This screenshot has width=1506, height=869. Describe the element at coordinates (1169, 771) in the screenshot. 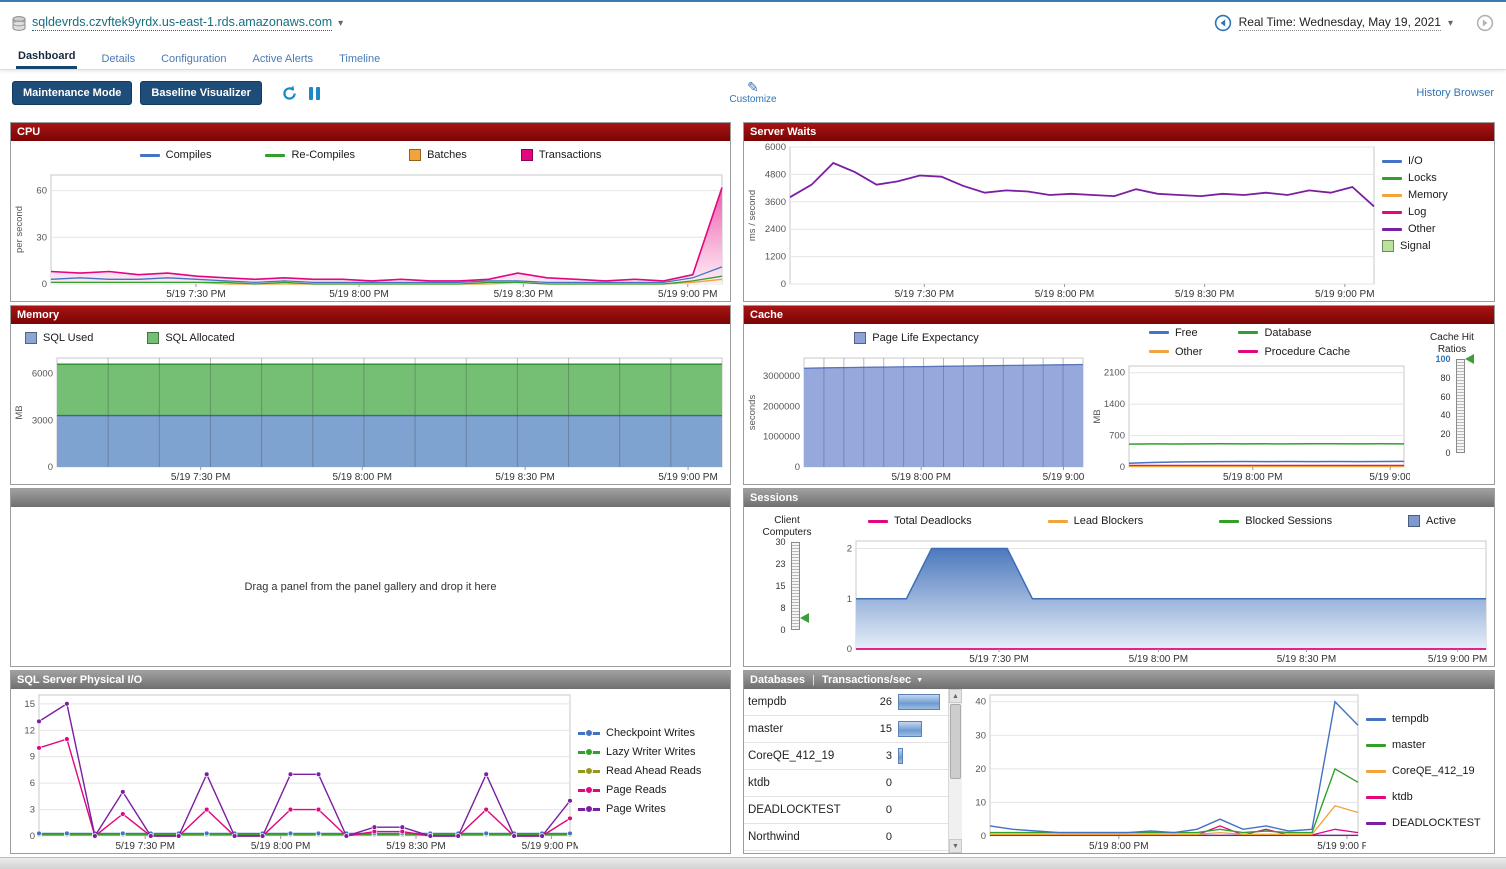

I see `databases-chart: 0 10 20 30 40 5/19 8:00 PM 5/19 9:00 PM` at that location.